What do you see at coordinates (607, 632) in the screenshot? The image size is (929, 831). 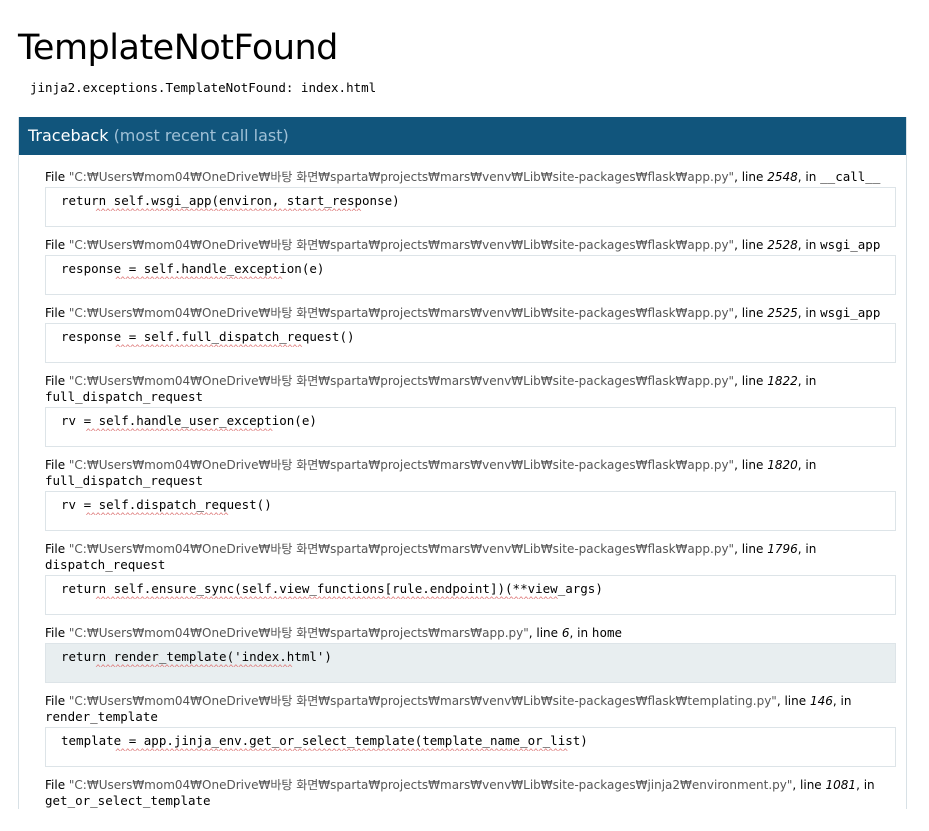 I see `function-name: home` at bounding box center [607, 632].